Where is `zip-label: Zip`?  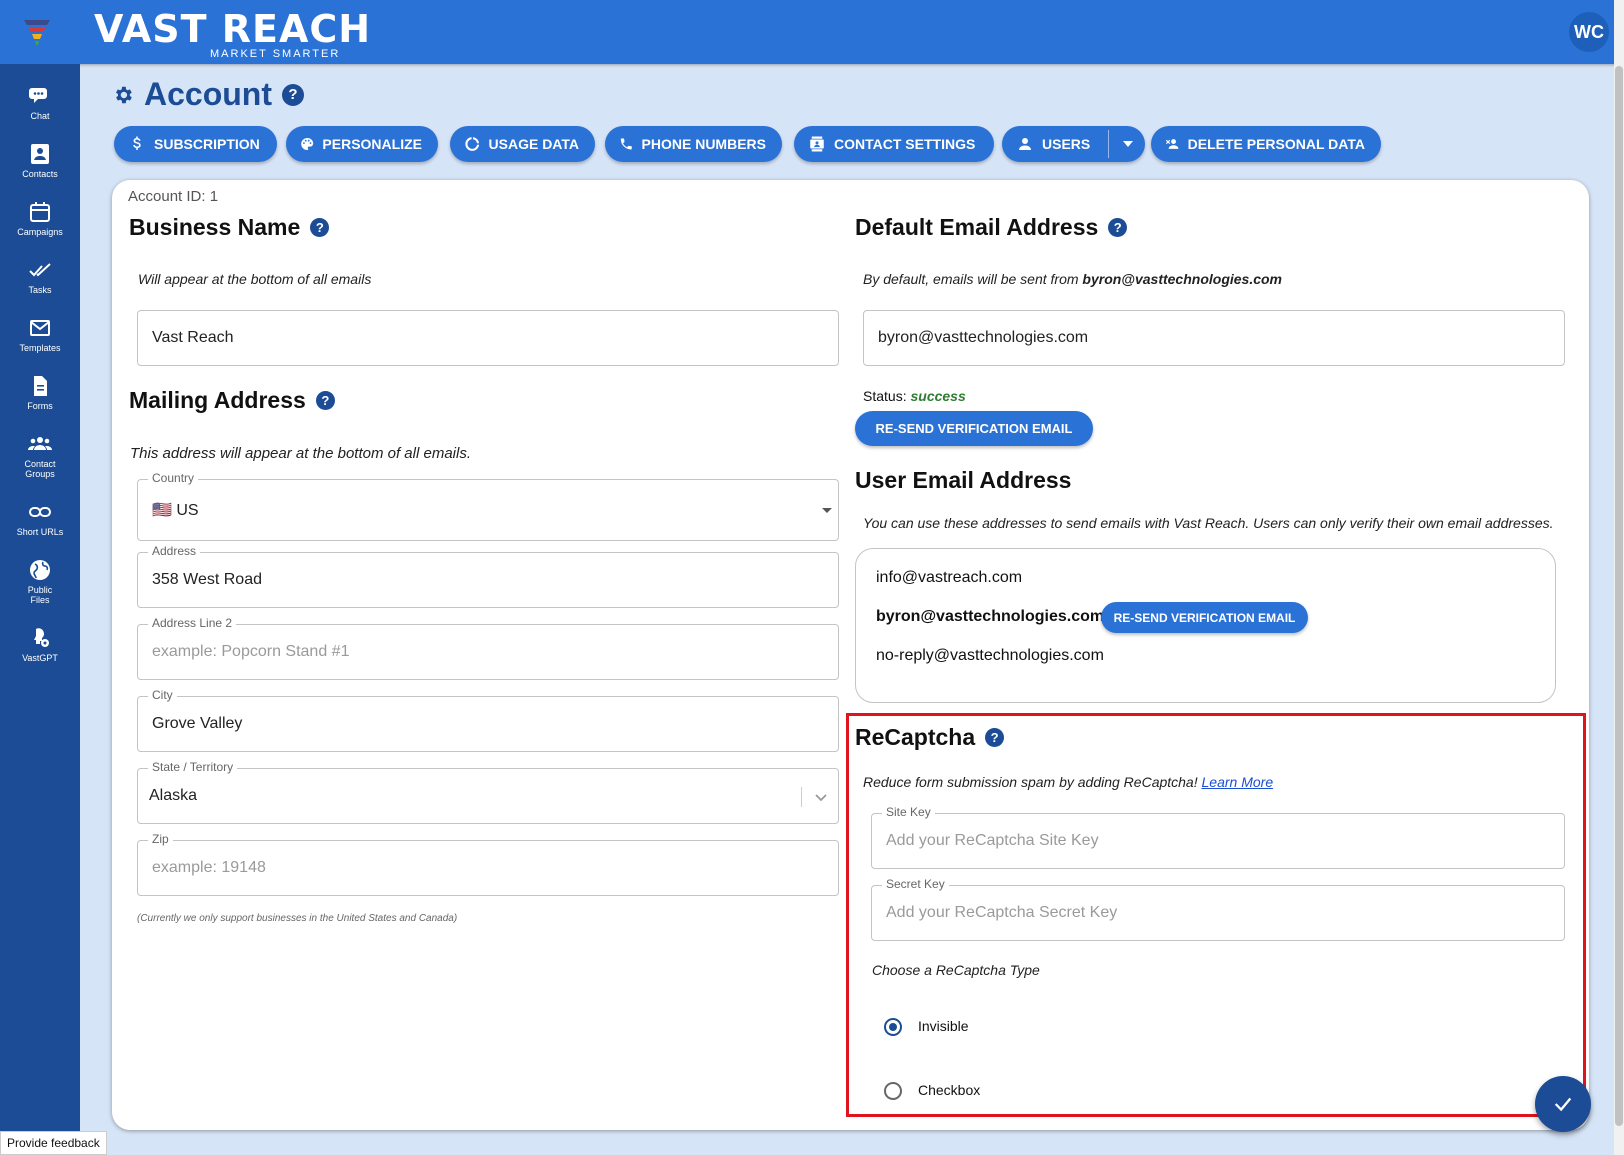
zip-label: Zip is located at coordinates (160, 839).